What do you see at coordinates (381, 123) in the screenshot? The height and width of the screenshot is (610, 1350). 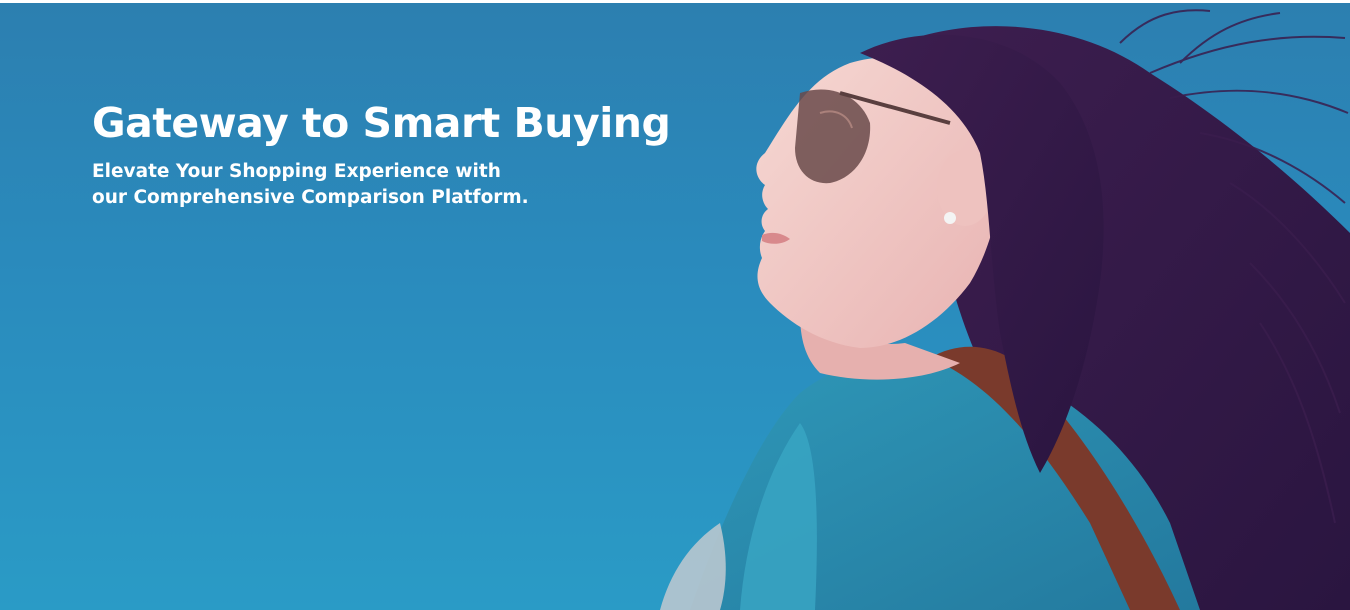 I see `hero-title: Gateway to Smart Buying` at bounding box center [381, 123].